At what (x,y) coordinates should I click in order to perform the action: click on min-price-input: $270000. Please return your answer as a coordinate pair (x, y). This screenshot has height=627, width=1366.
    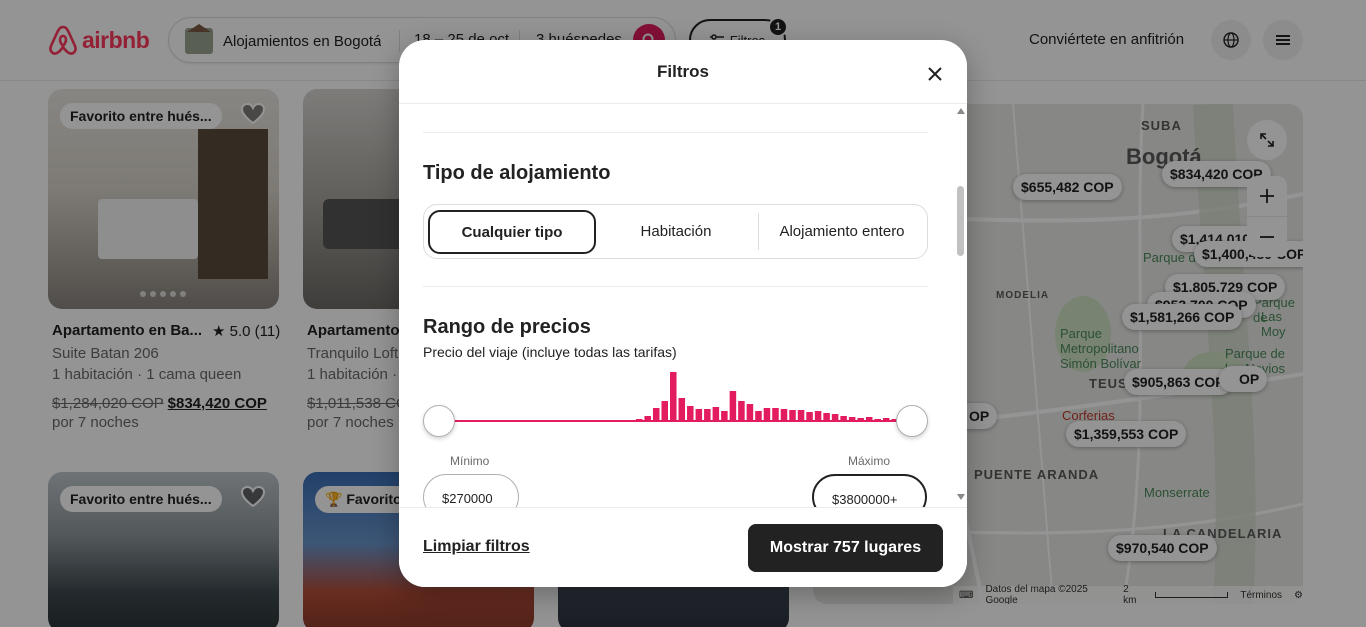
    Looking at the image, I should click on (471, 490).